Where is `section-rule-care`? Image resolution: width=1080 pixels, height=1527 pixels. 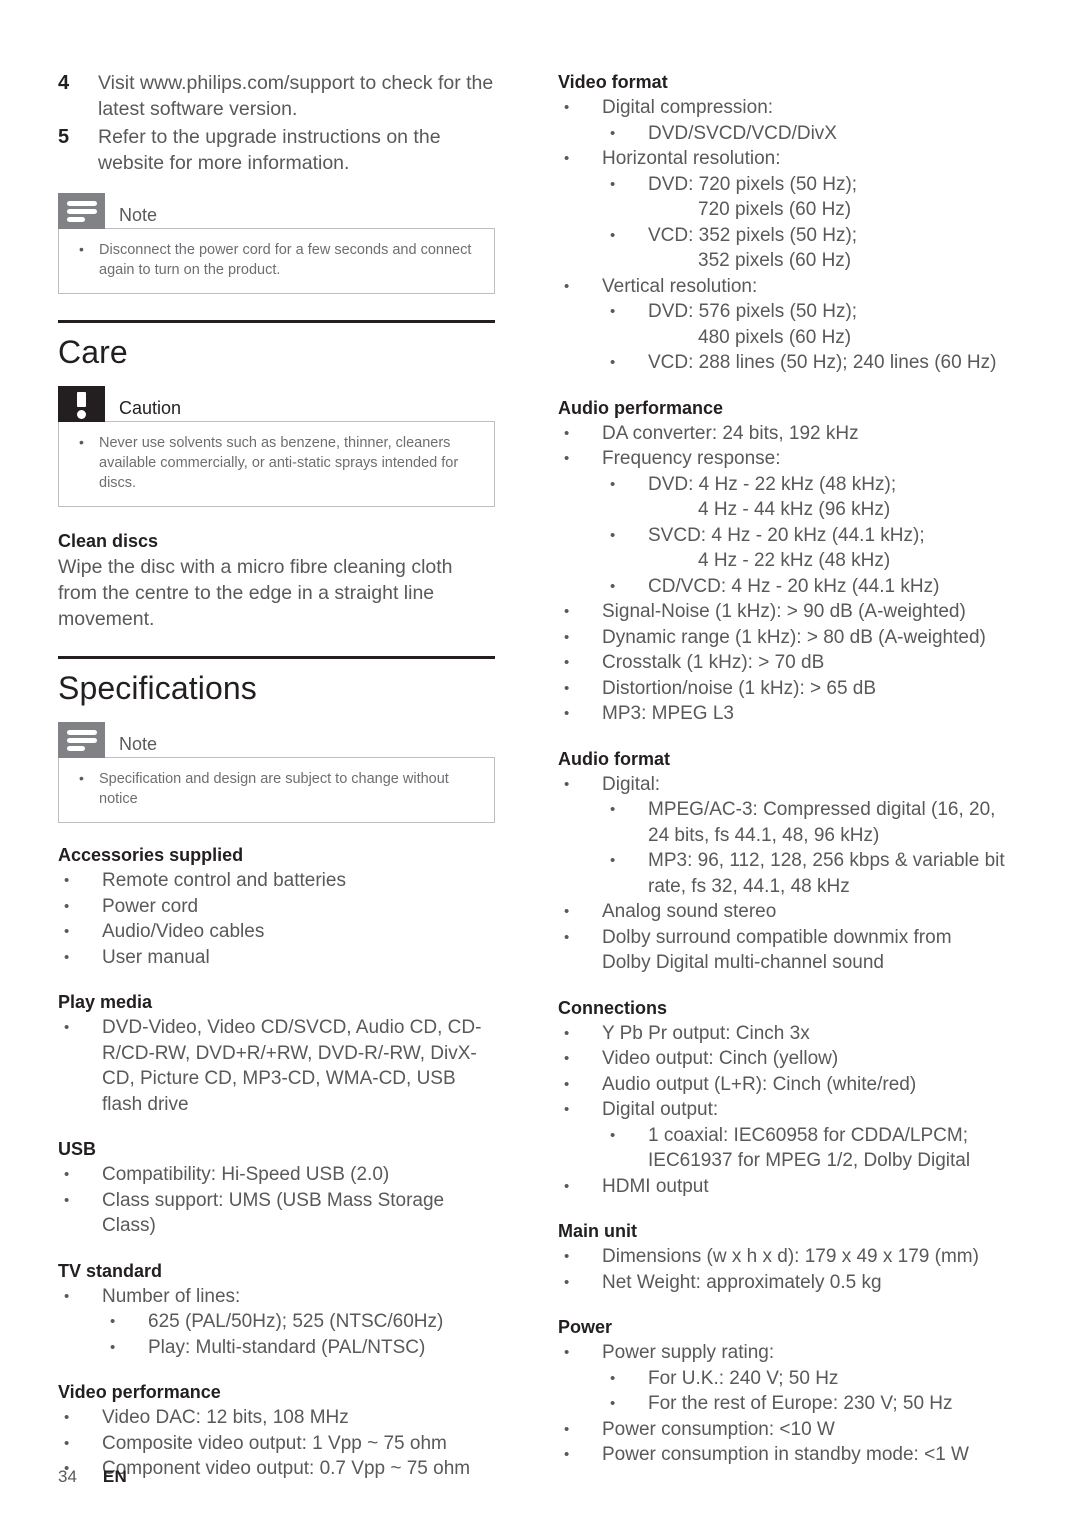
section-rule-care is located at coordinates (276, 321).